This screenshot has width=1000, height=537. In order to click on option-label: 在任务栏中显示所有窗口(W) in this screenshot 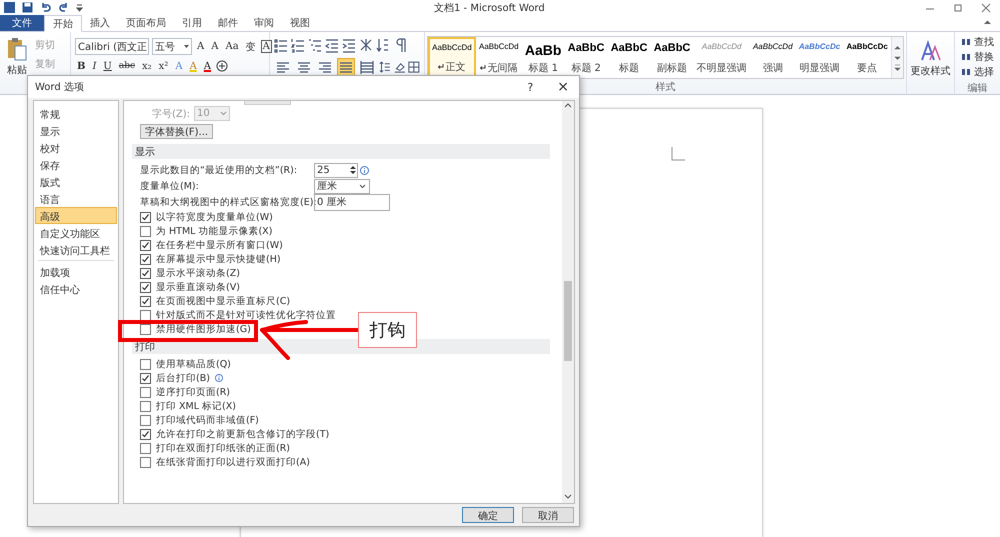, I will do `click(219, 245)`.